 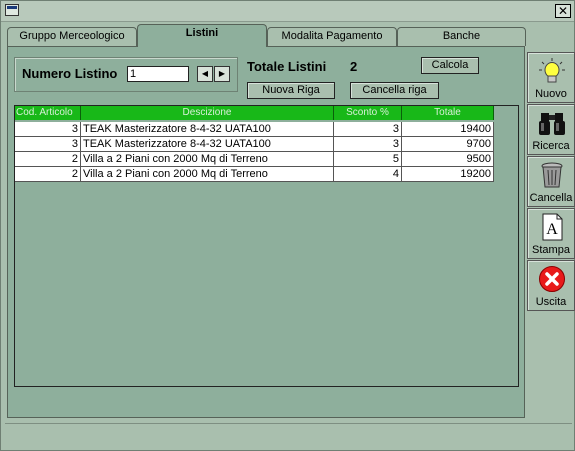 I want to click on trash-icon, so click(x=552, y=175).